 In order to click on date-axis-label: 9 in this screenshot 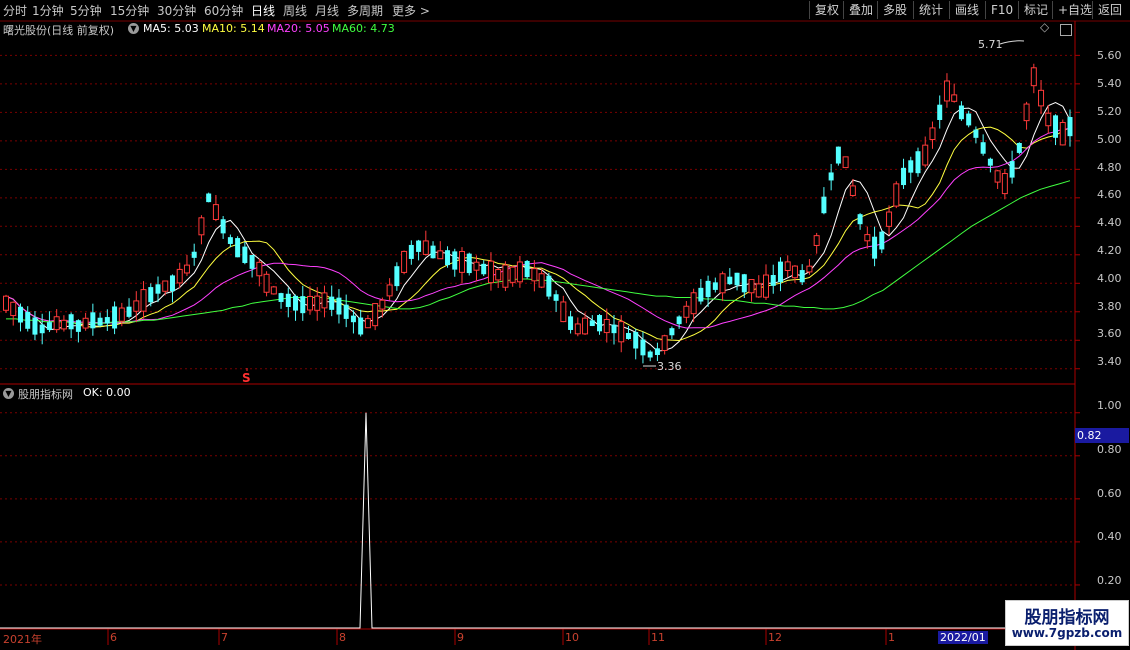, I will do `click(460, 637)`.